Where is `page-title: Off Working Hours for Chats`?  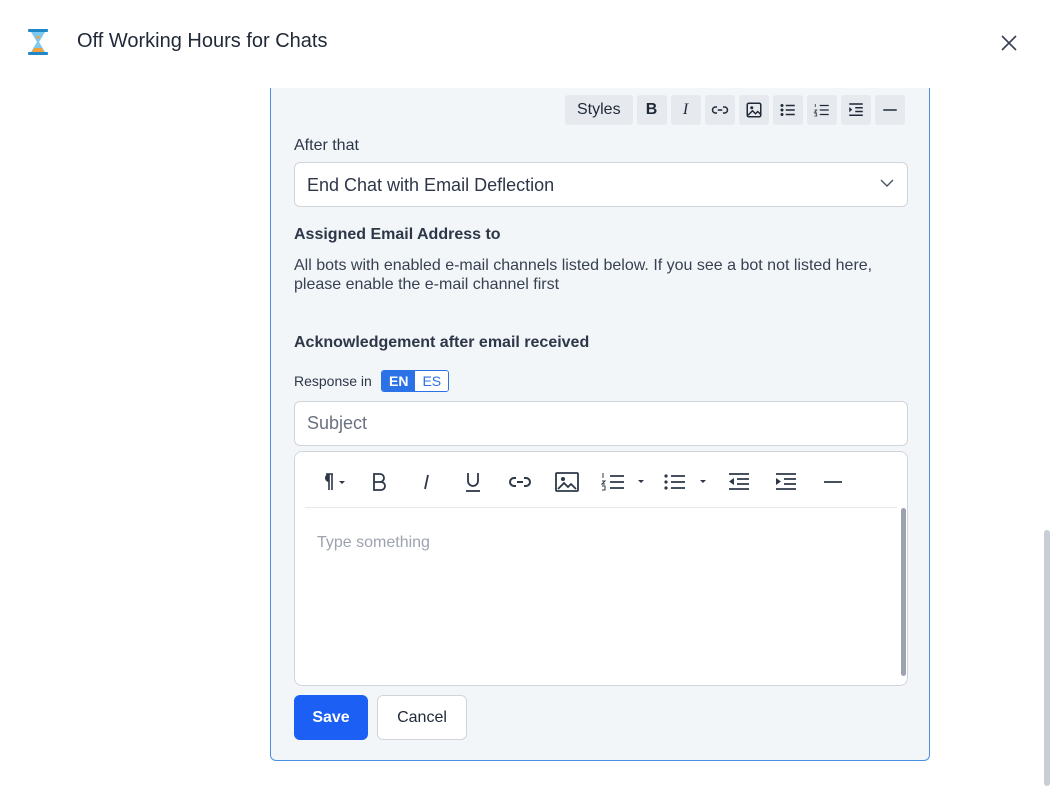 page-title: Off Working Hours for Chats is located at coordinates (202, 41).